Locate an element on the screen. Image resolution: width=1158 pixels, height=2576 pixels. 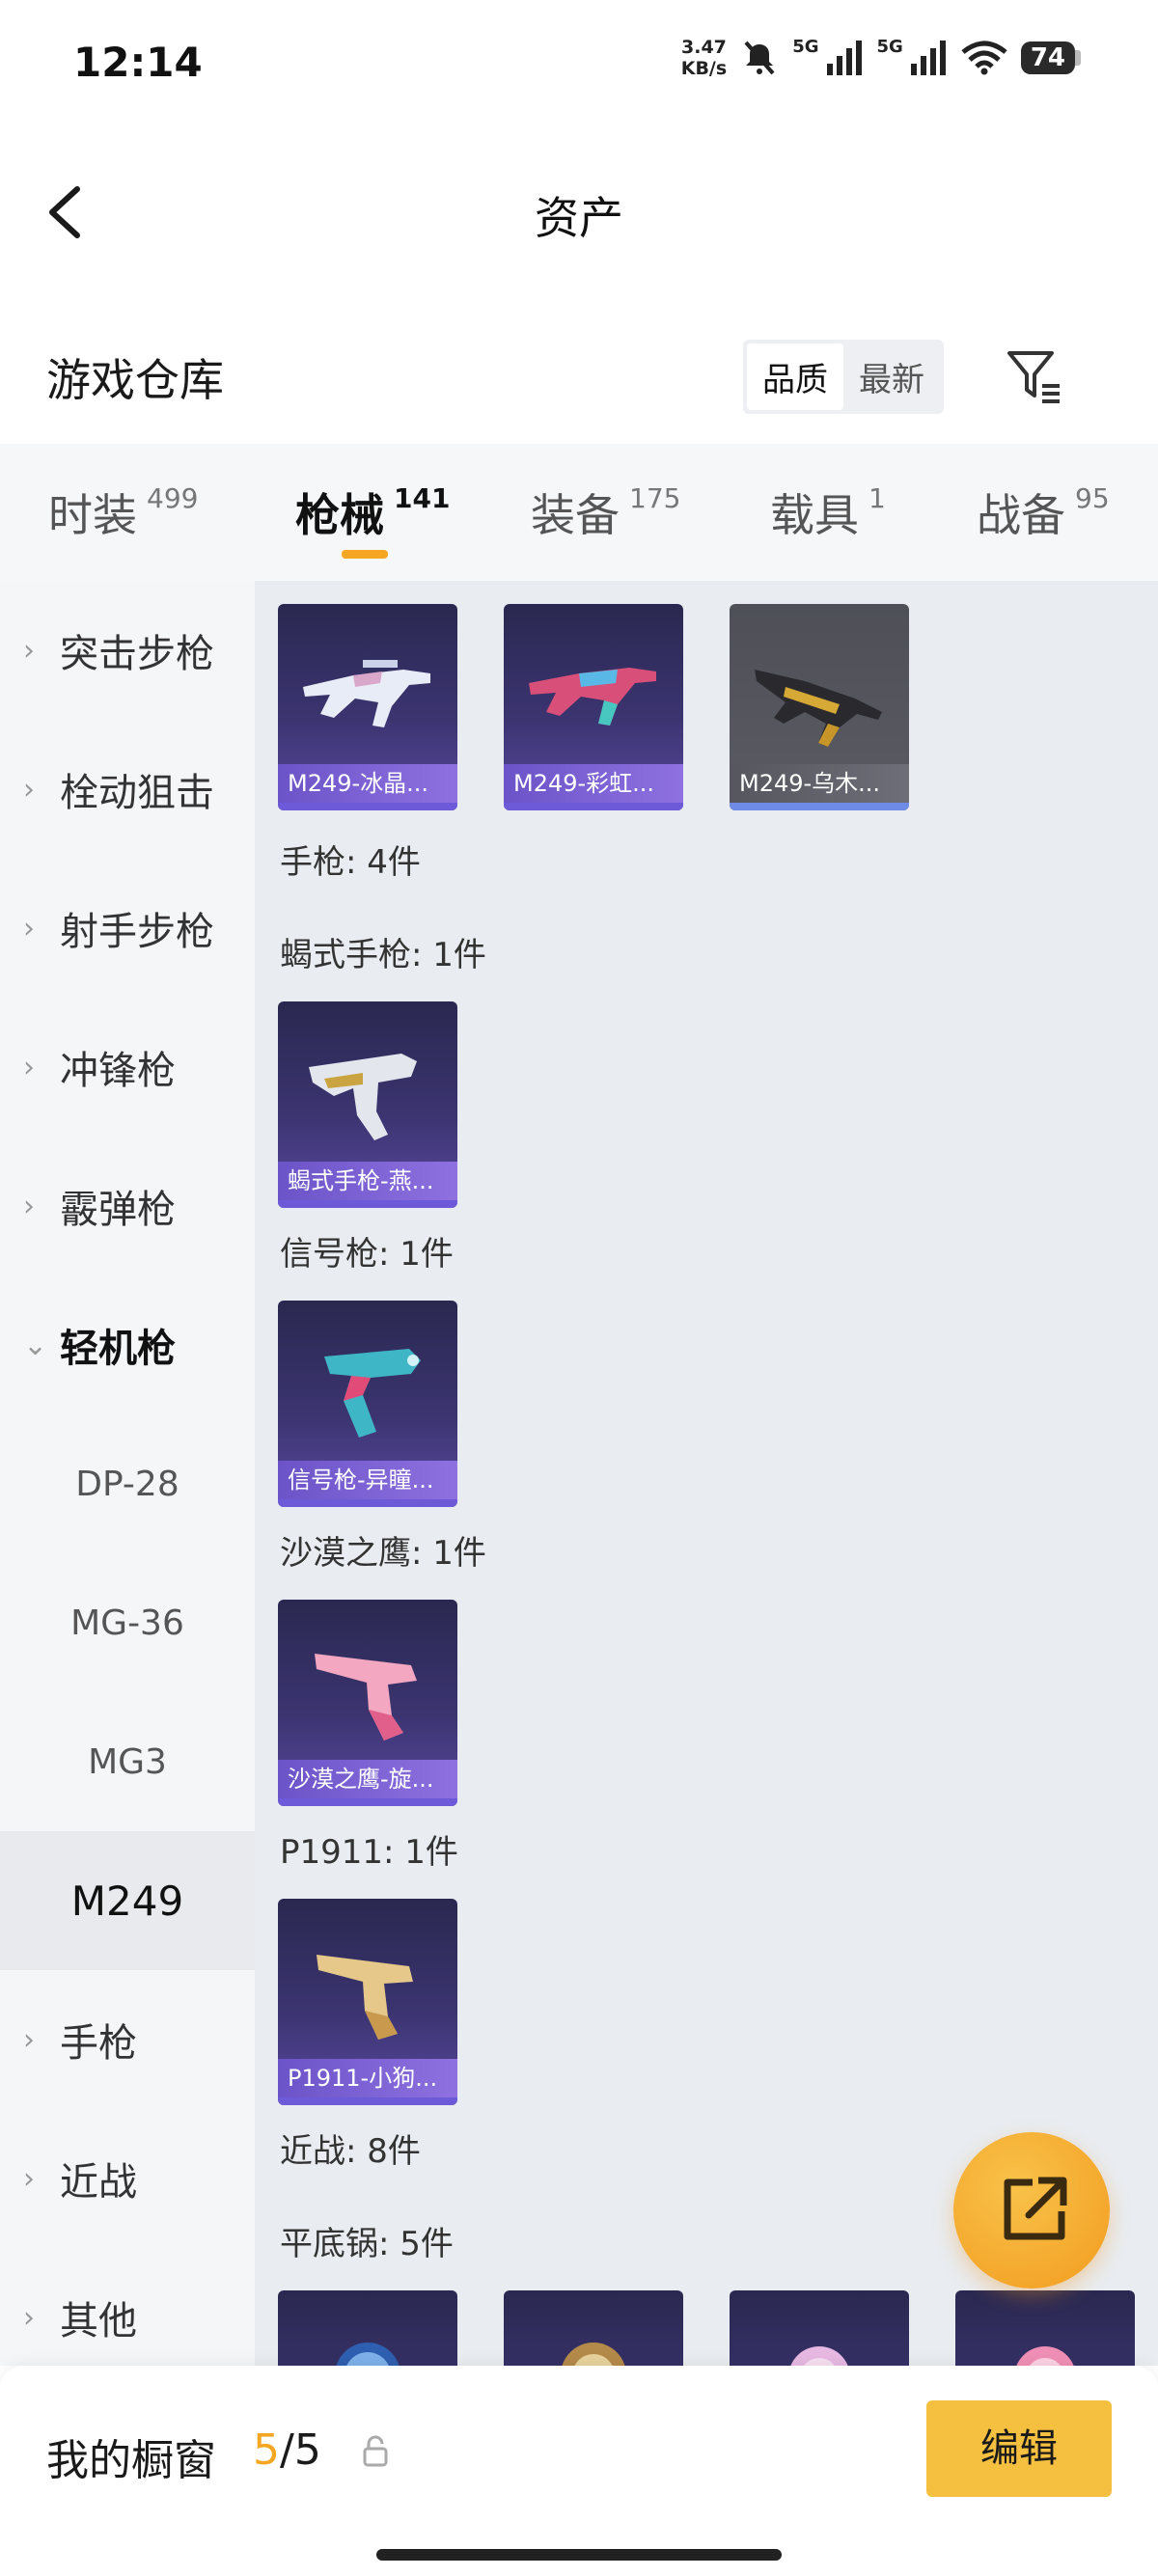
group-label: P1911: 1件 is located at coordinates (369, 1852).